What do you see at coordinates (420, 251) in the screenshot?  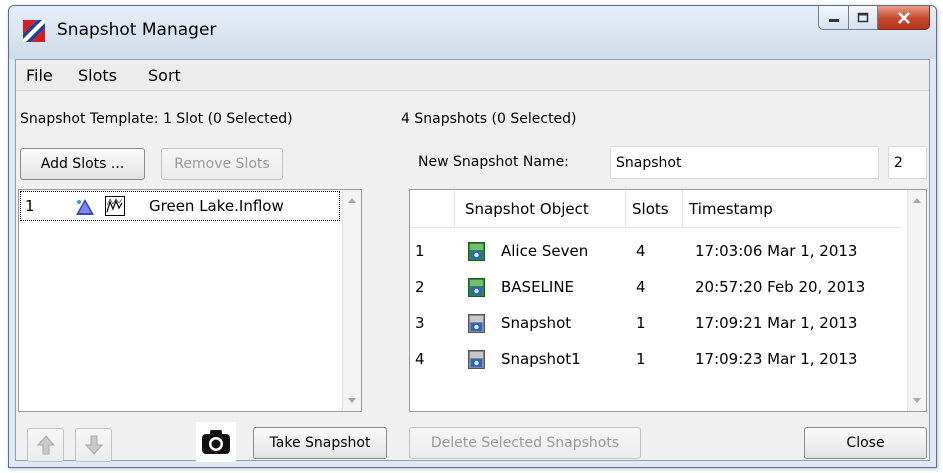 I see `row-index: 1` at bounding box center [420, 251].